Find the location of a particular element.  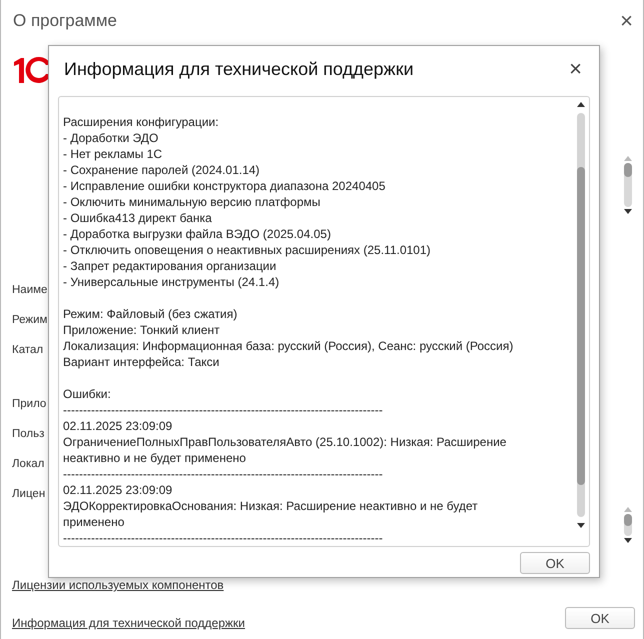

text-line: - Доработка выгрузки файла ВЭДО (2025.04.05) is located at coordinates (197, 234).